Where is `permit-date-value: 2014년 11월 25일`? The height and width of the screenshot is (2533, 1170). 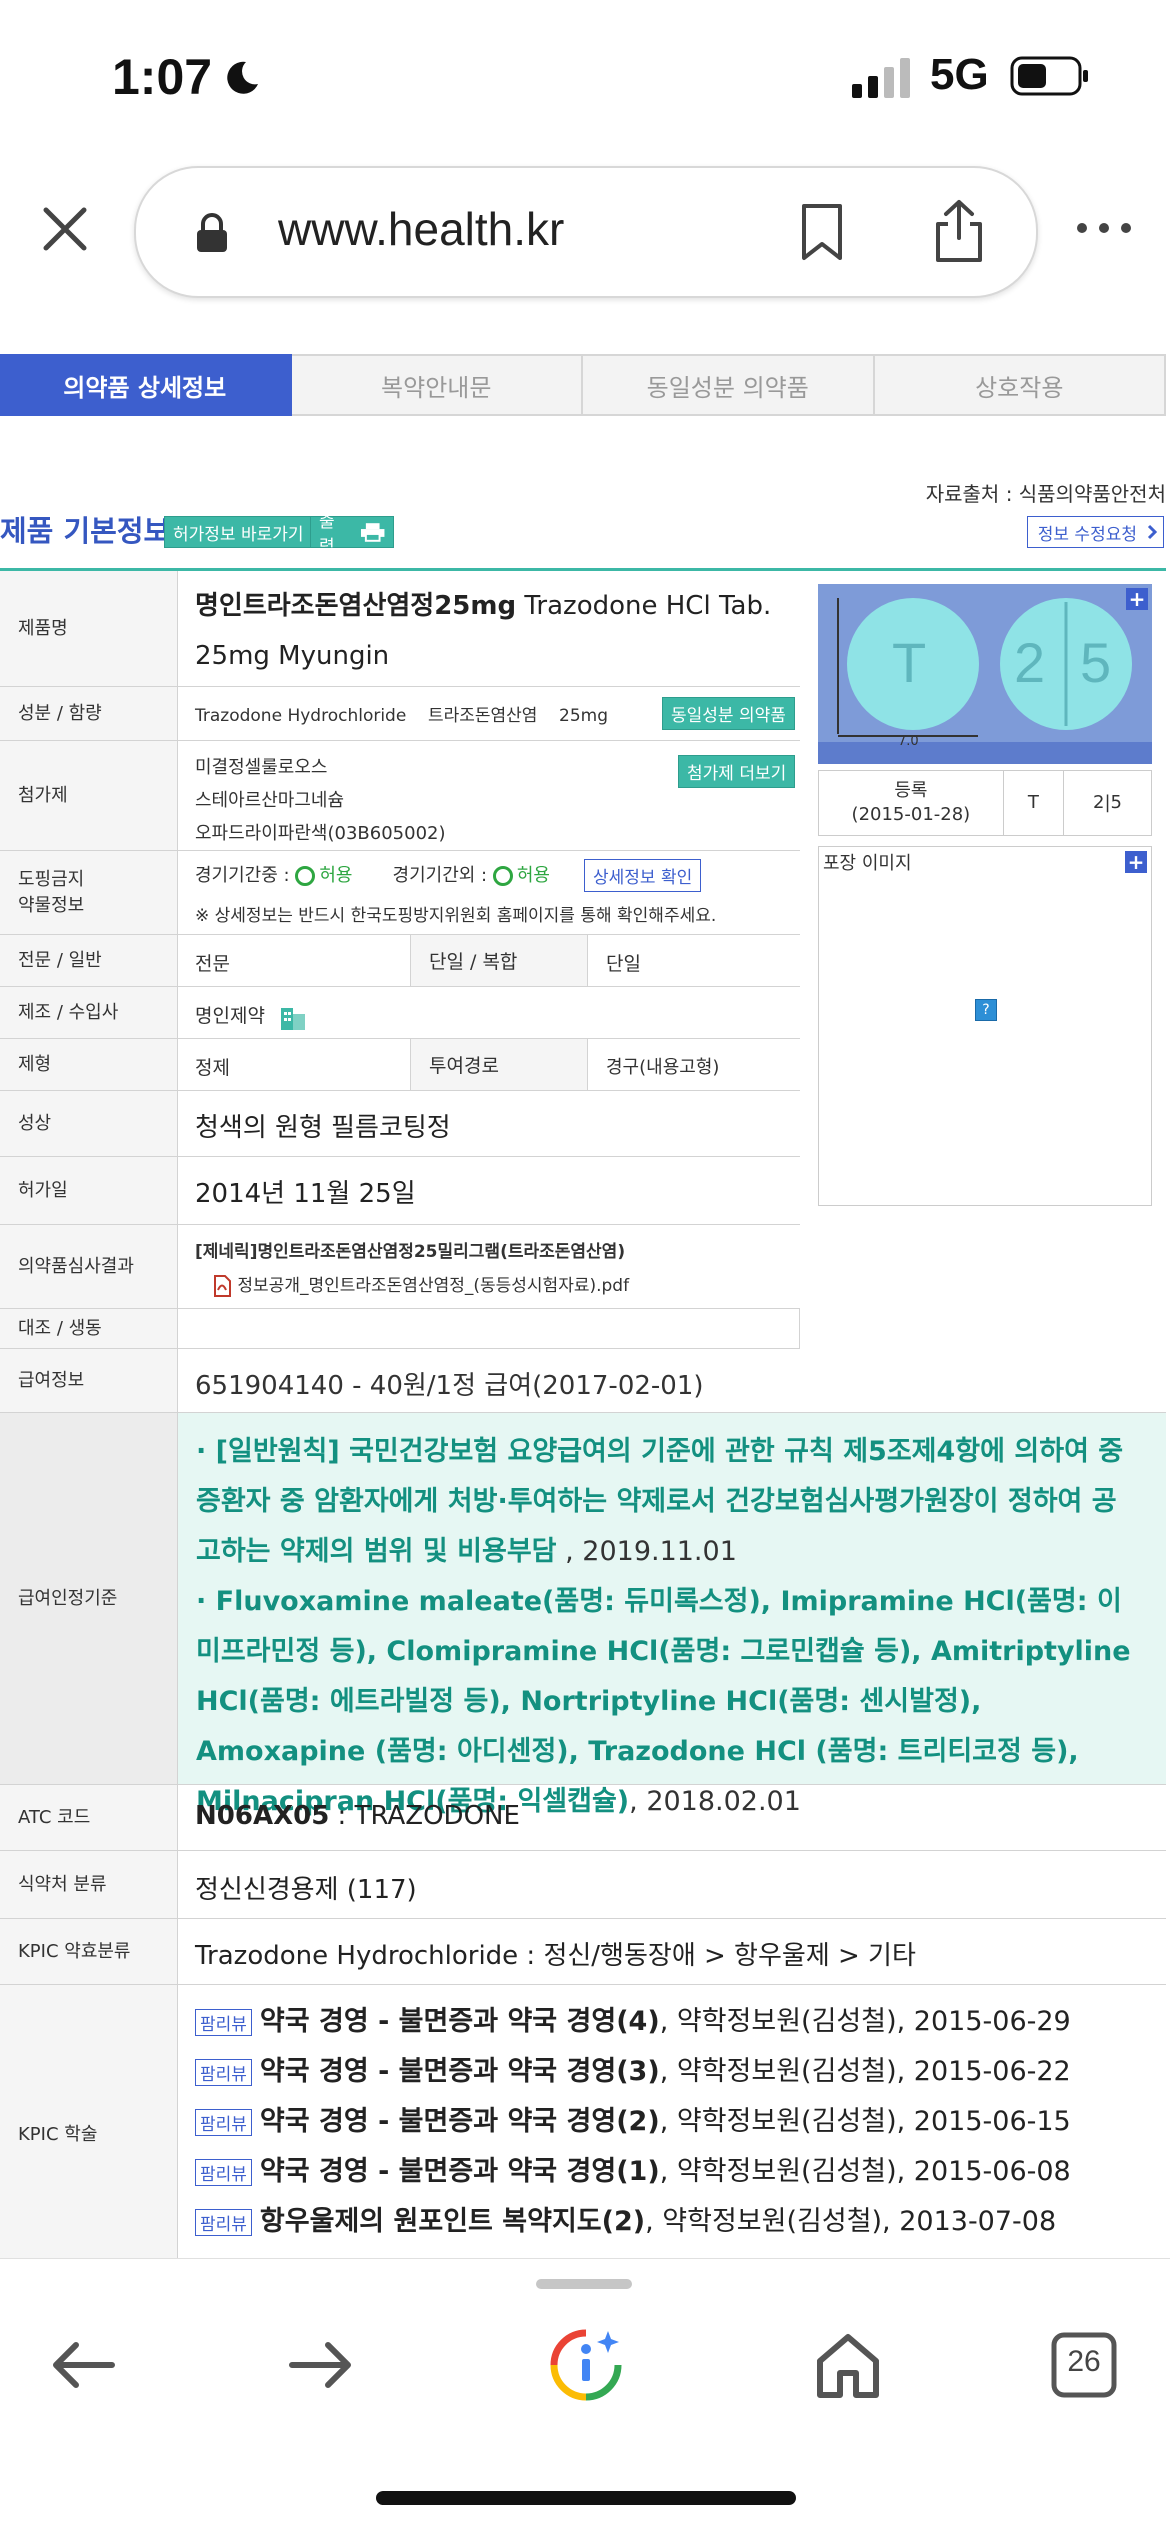 permit-date-value: 2014년 11월 25일 is located at coordinates (305, 1194).